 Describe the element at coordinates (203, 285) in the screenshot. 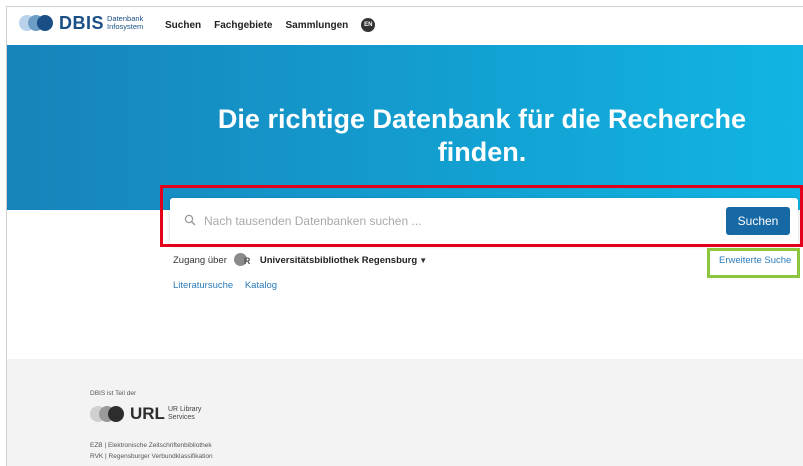

I see `link-literatursuche: Literatursuche` at that location.